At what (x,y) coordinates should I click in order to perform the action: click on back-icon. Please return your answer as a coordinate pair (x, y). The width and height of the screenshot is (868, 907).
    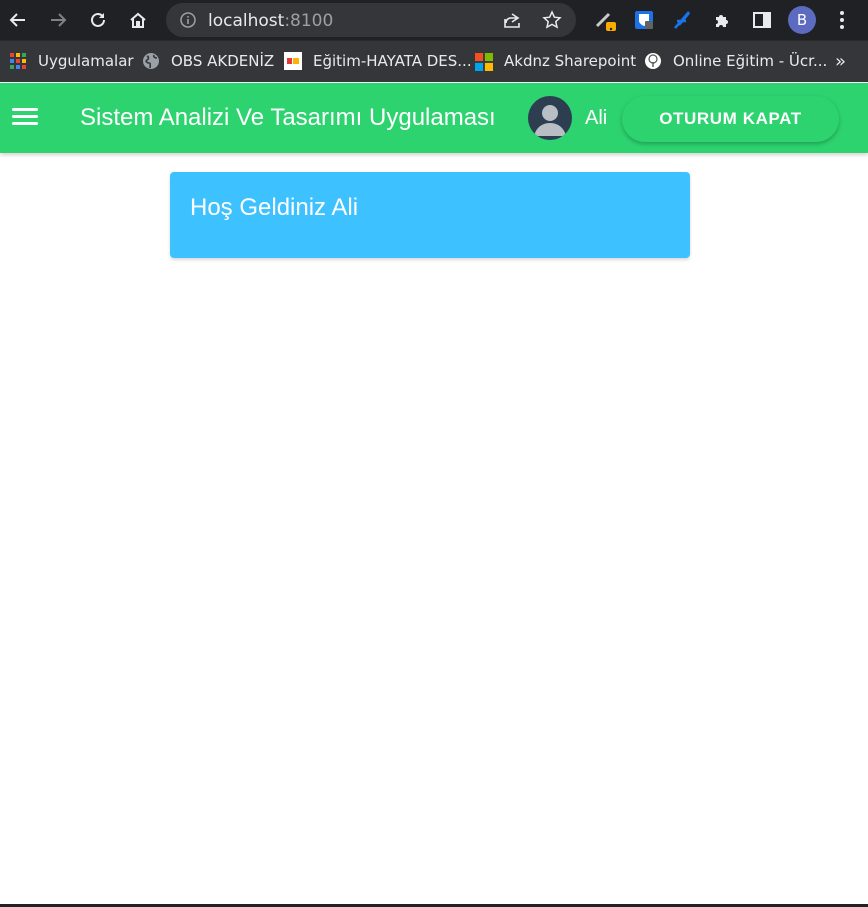
    Looking at the image, I should click on (18, 20).